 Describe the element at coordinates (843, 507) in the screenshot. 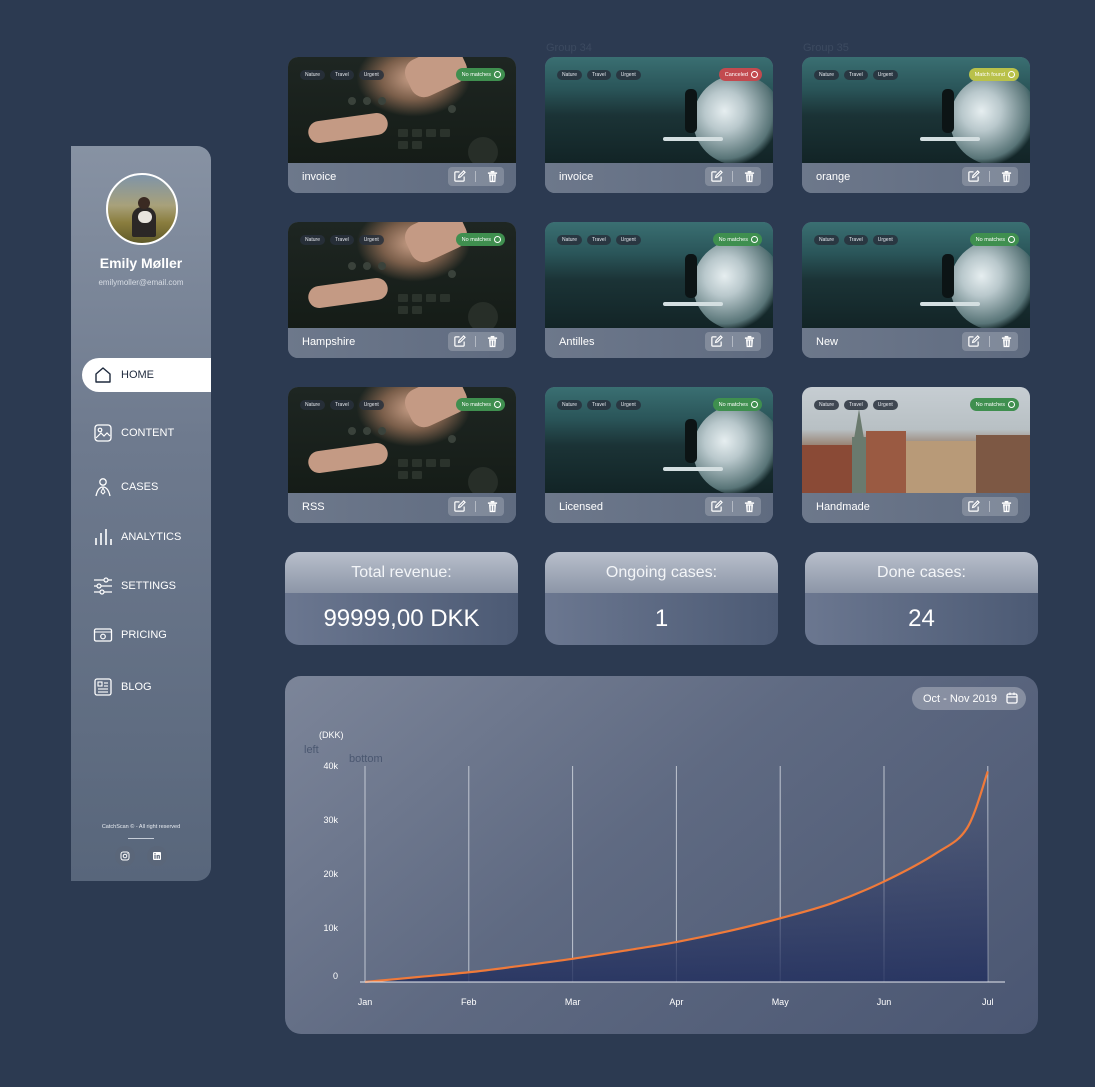

I see `card-title: Handmade` at that location.